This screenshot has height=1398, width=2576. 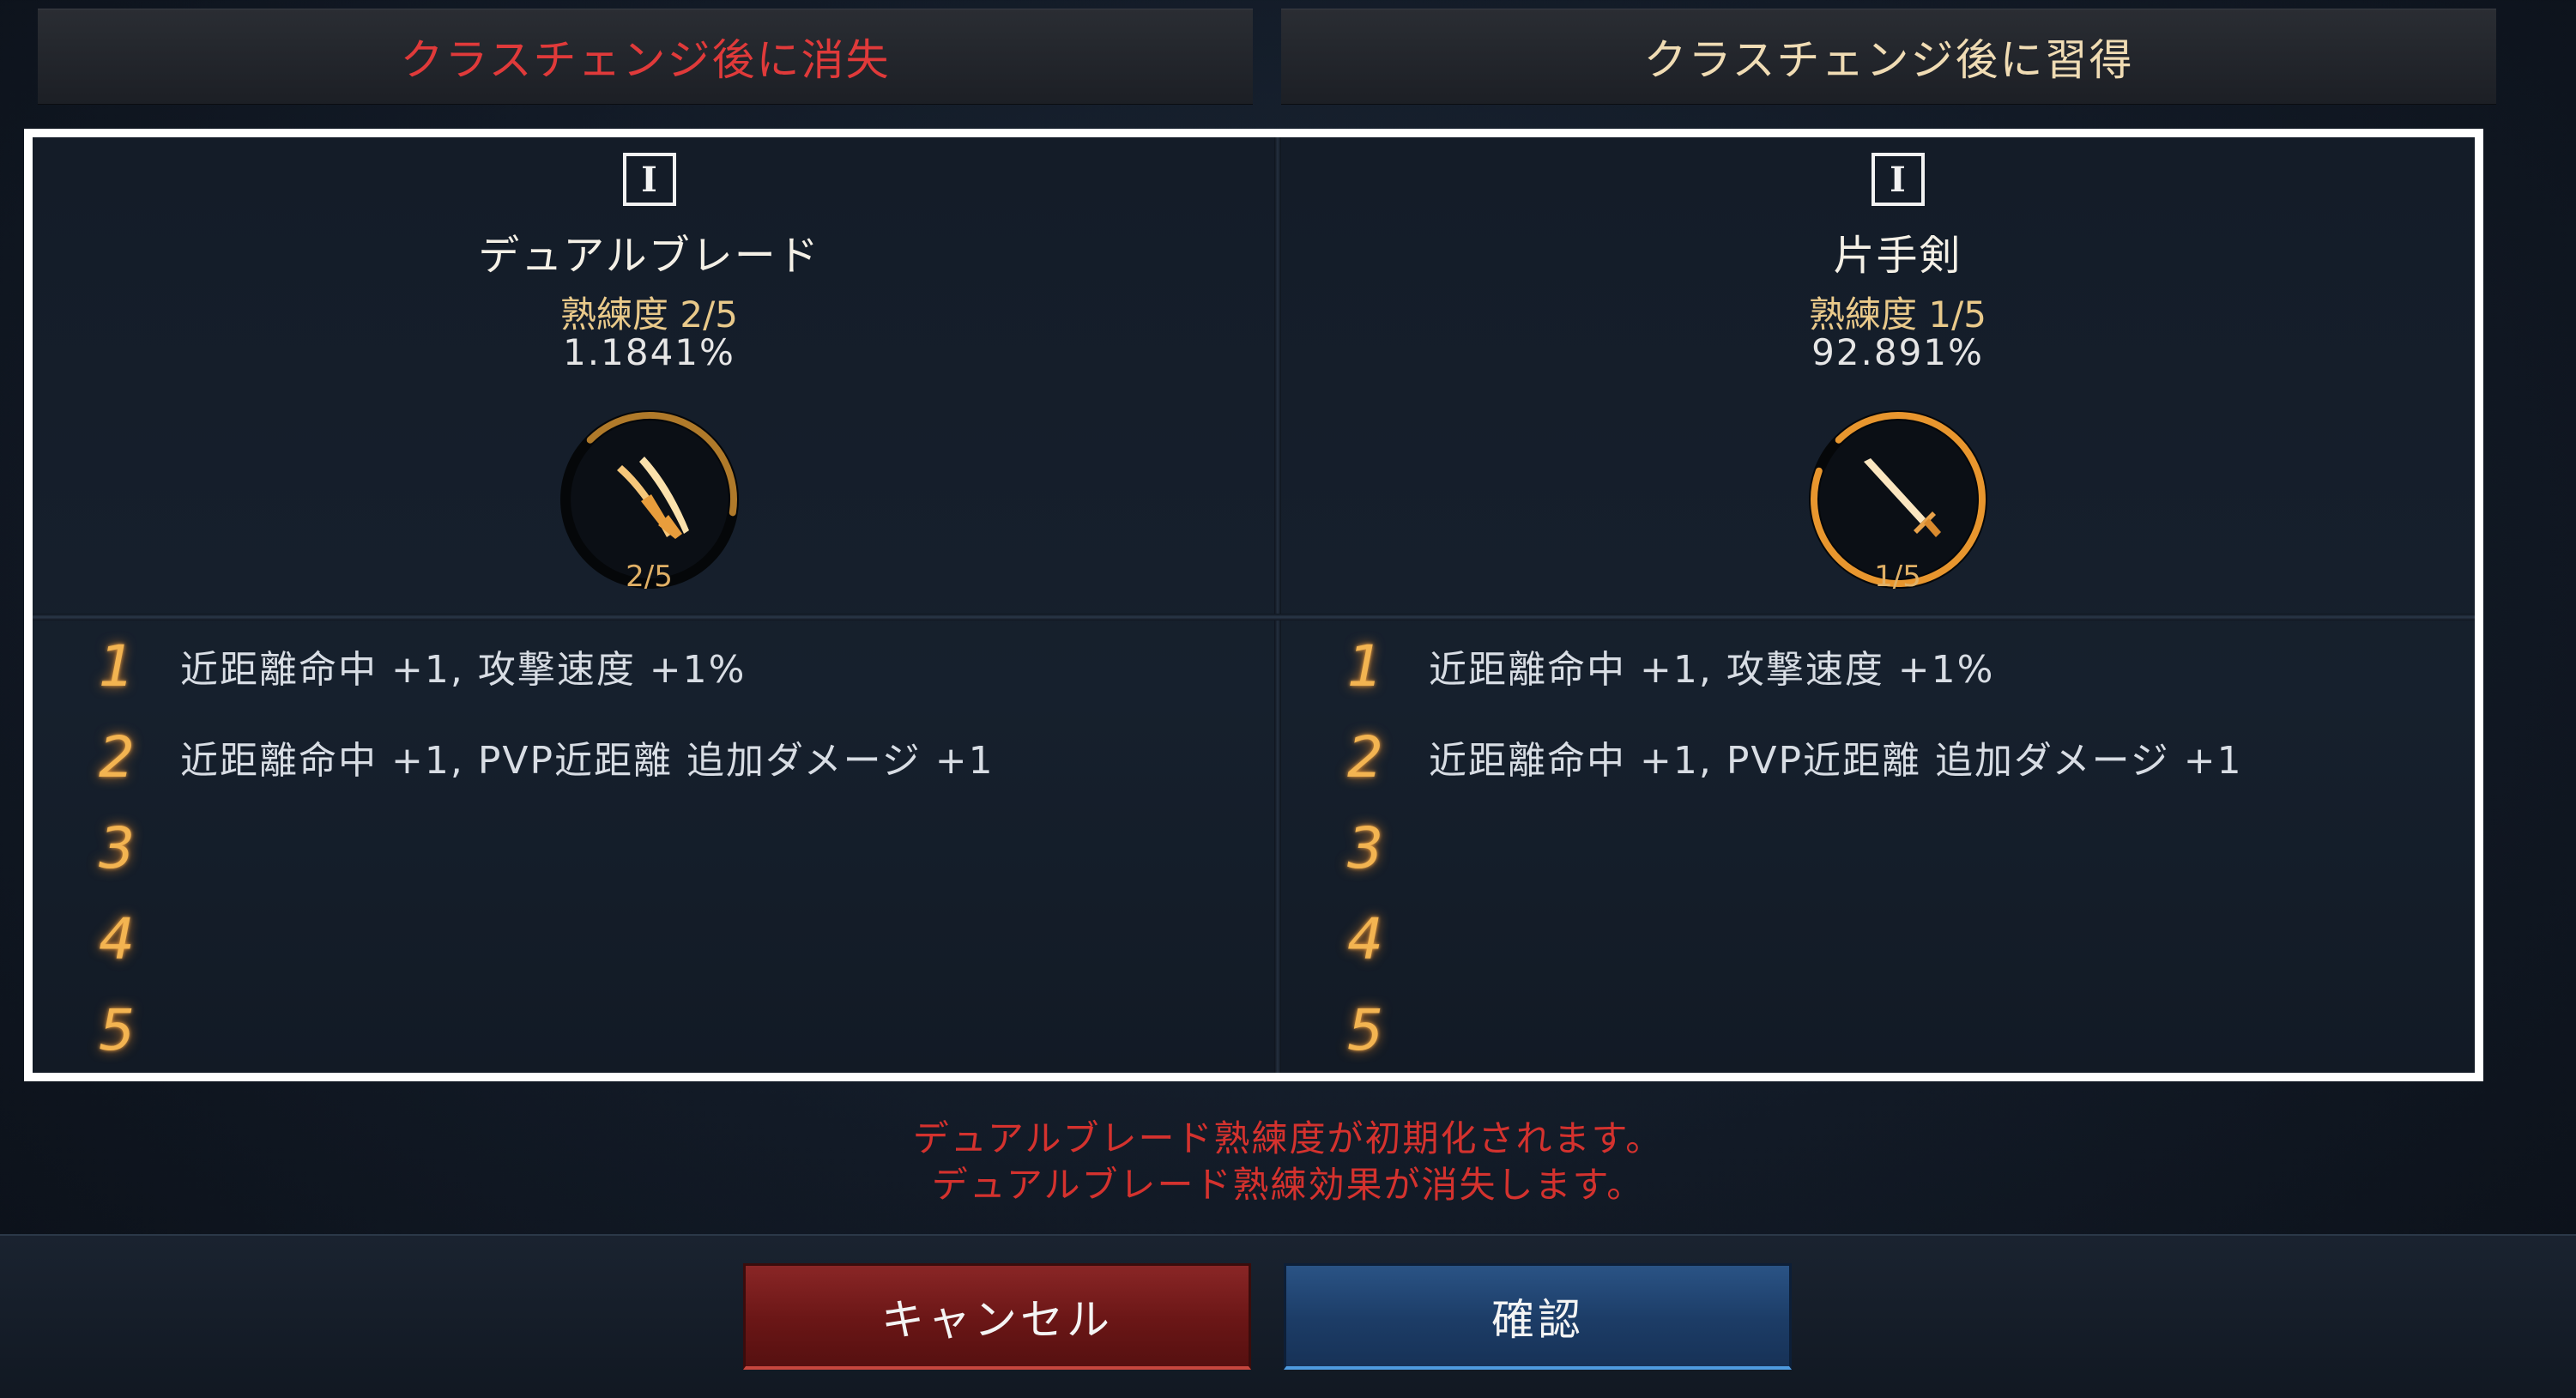 I want to click on cancel-button: キャンセル, so click(x=997, y=1316).